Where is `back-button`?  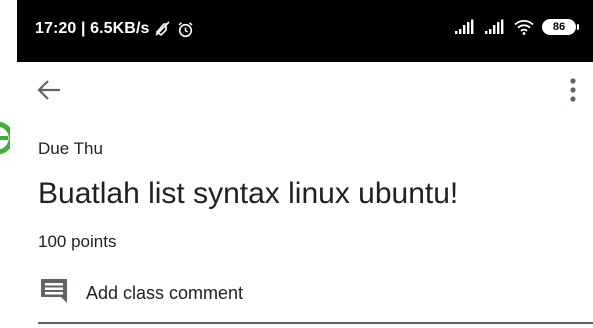
back-button is located at coordinates (56, 92).